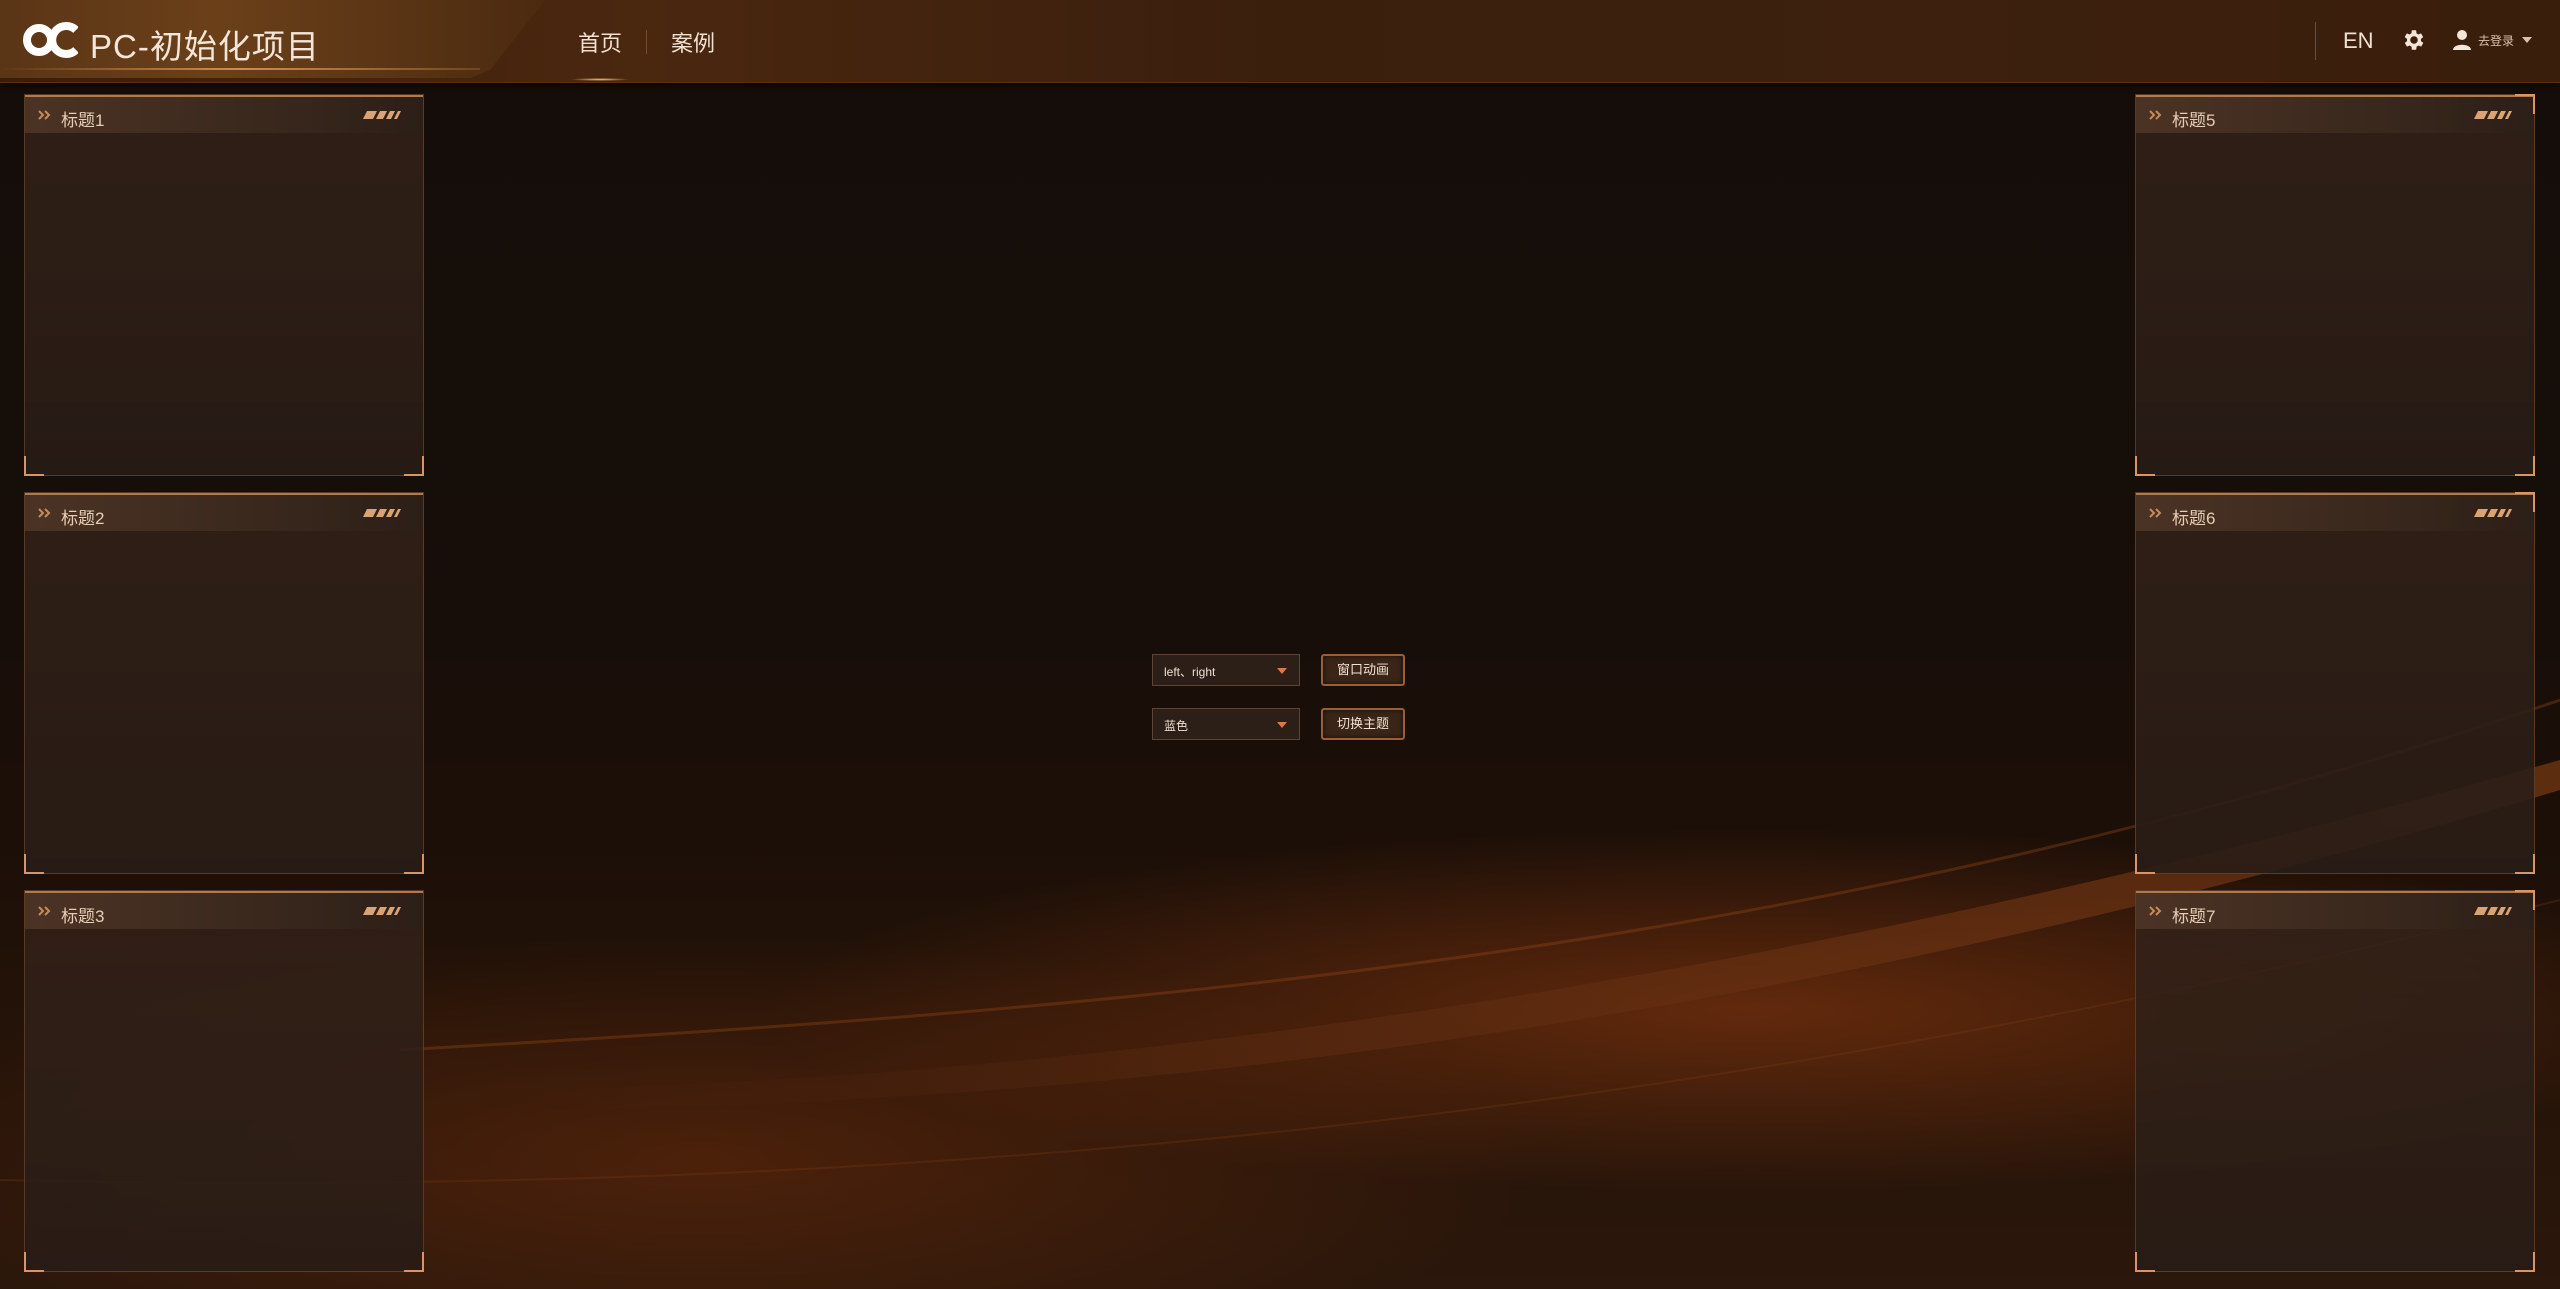 Image resolution: width=2560 pixels, height=1289 pixels. What do you see at coordinates (2194, 518) in the screenshot?
I see `panel-title: 标题6` at bounding box center [2194, 518].